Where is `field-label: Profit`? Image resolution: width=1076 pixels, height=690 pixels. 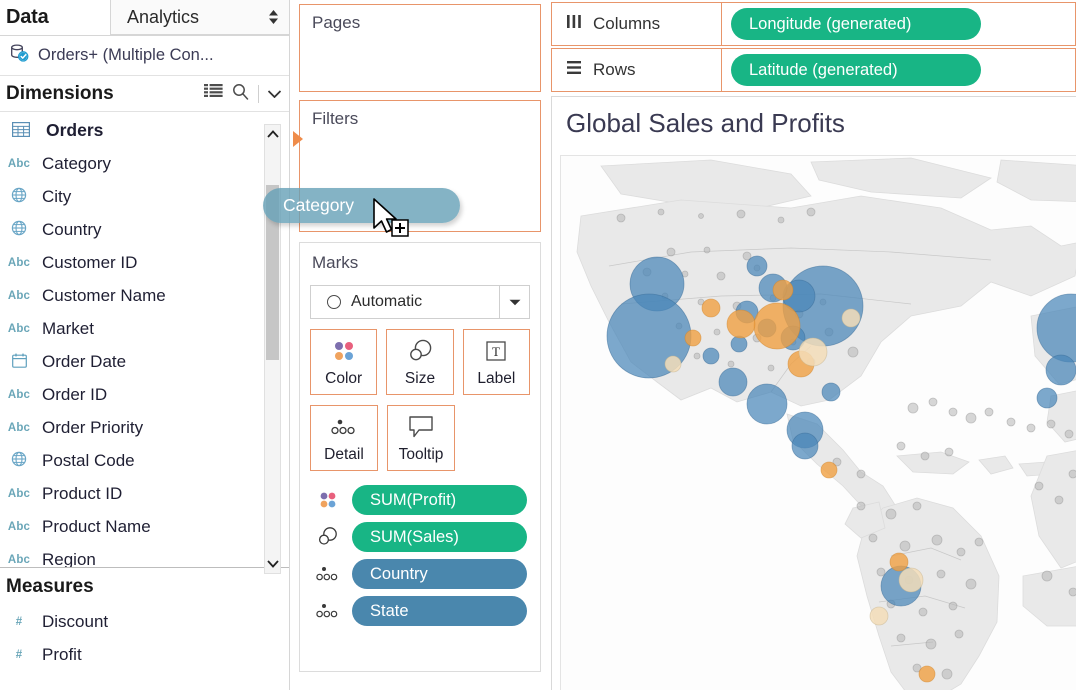 field-label: Profit is located at coordinates (62, 654).